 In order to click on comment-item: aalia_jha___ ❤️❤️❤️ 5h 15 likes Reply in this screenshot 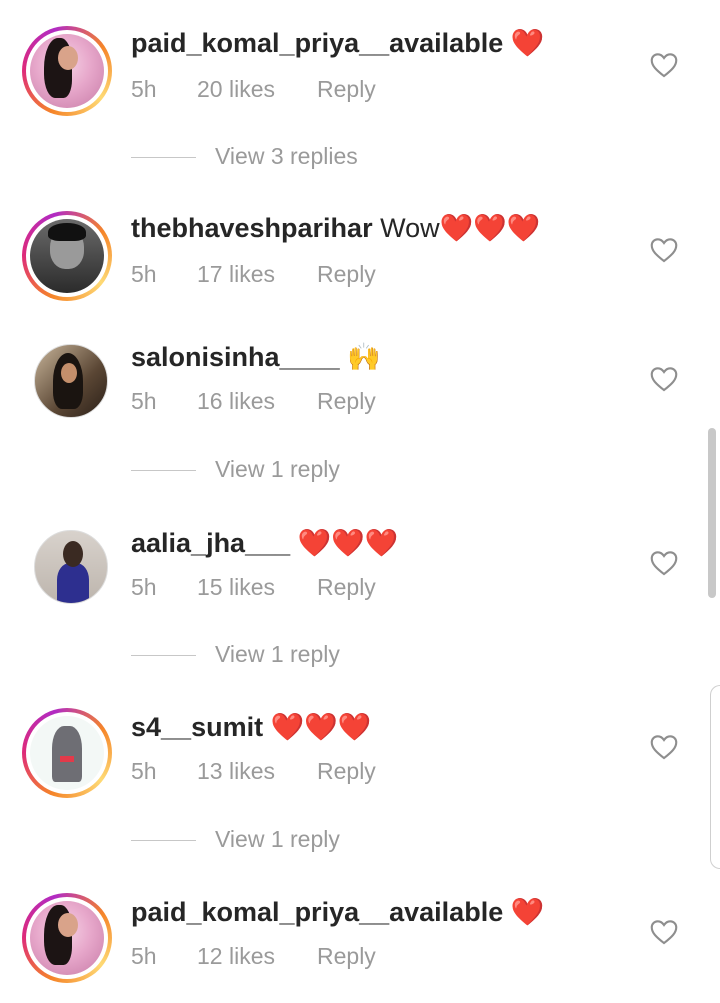, I will do `click(360, 581)`.